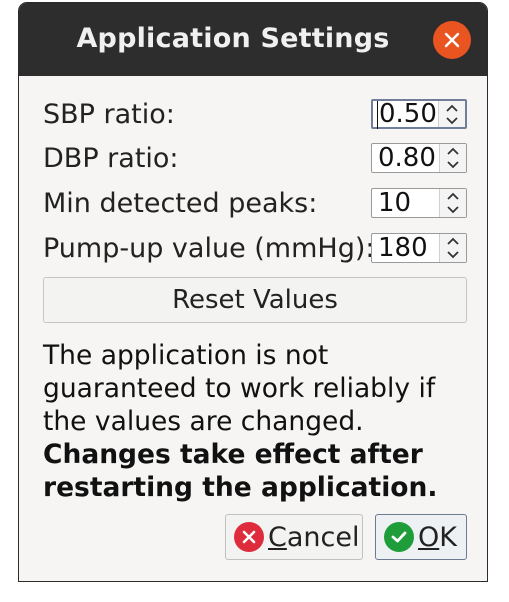  I want to click on cancel-button: Cancel, so click(294, 537).